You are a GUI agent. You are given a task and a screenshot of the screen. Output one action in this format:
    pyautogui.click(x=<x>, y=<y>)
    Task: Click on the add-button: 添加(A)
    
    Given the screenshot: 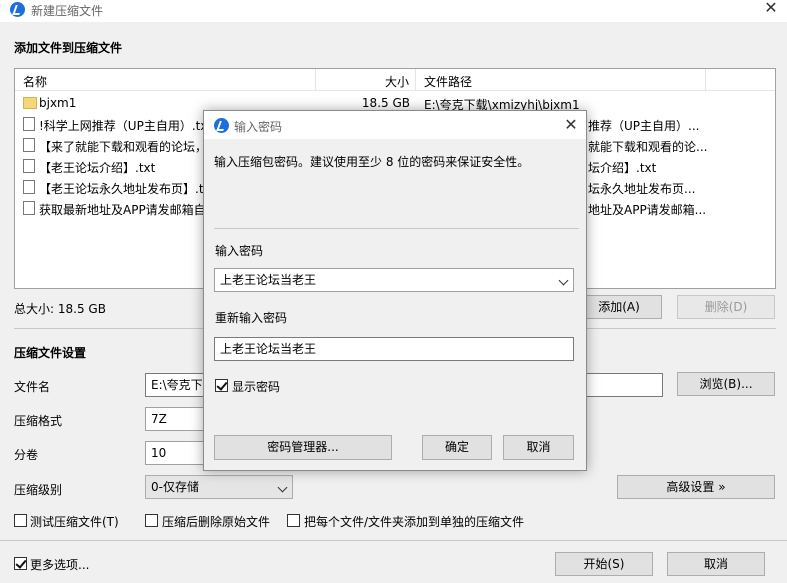 What is the action you would take?
    pyautogui.click(x=619, y=307)
    